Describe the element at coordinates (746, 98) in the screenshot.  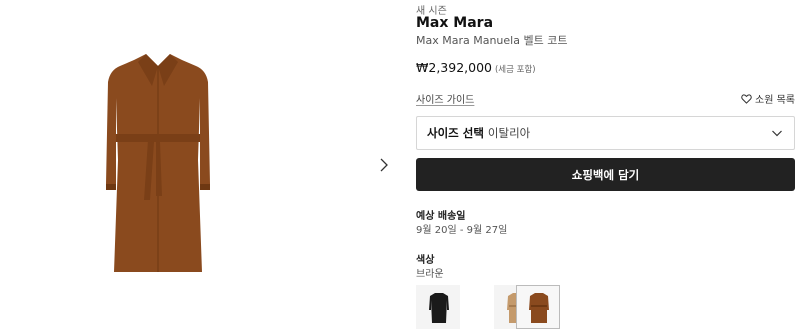
I see `heart-icon` at that location.